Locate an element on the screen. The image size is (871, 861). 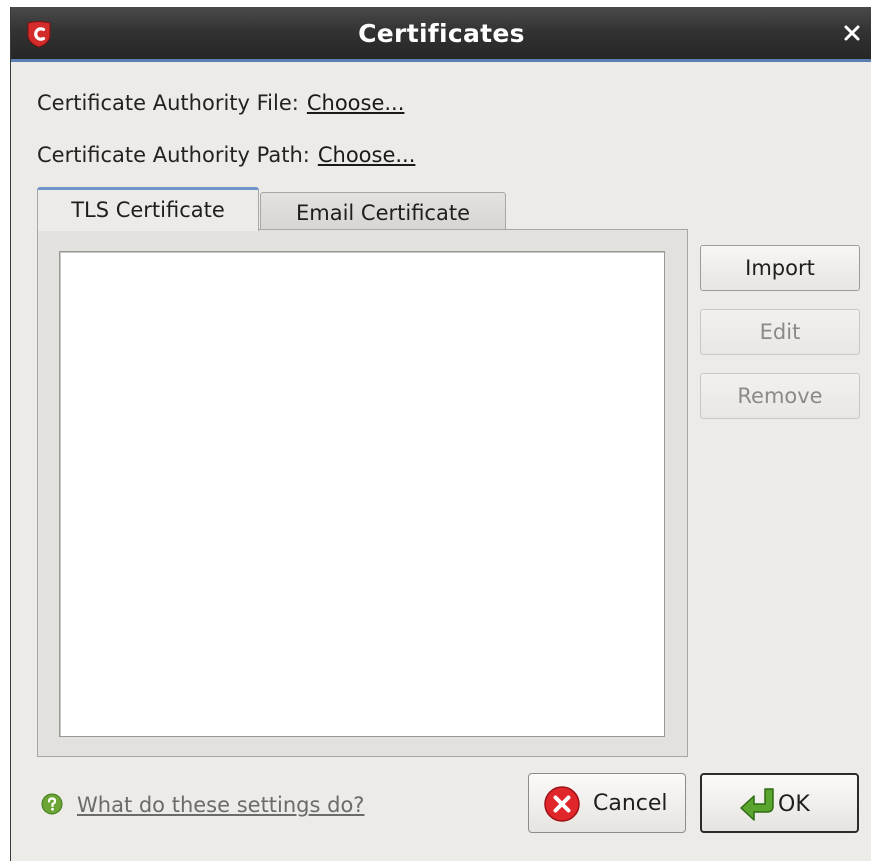
help-row: What do these settings do? is located at coordinates (202, 805).